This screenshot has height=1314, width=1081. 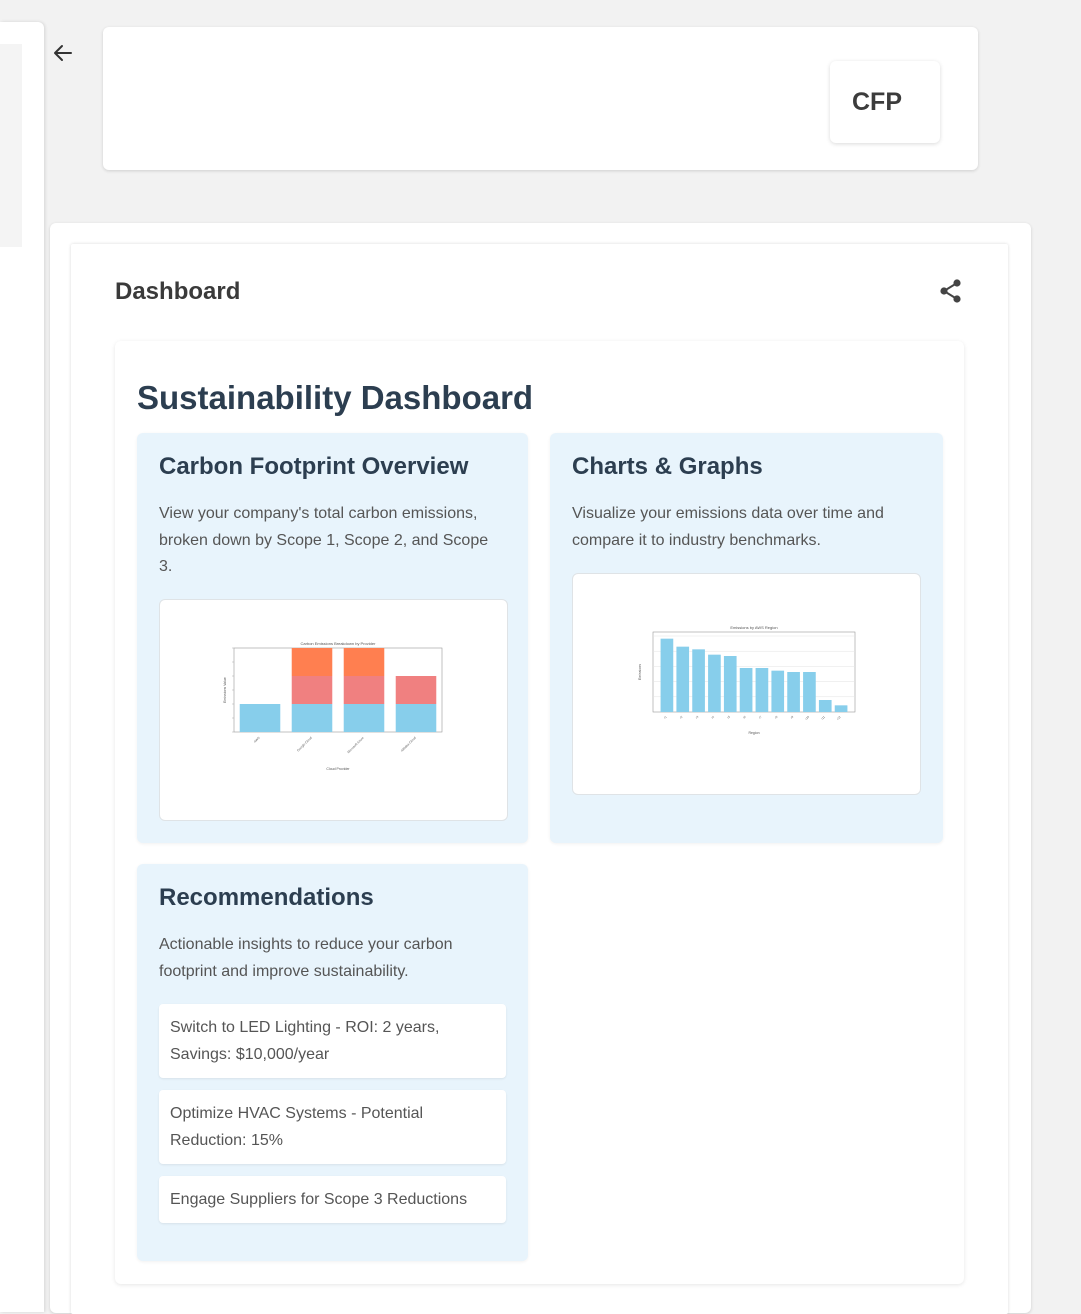 I want to click on back-button, so click(x=63, y=53).